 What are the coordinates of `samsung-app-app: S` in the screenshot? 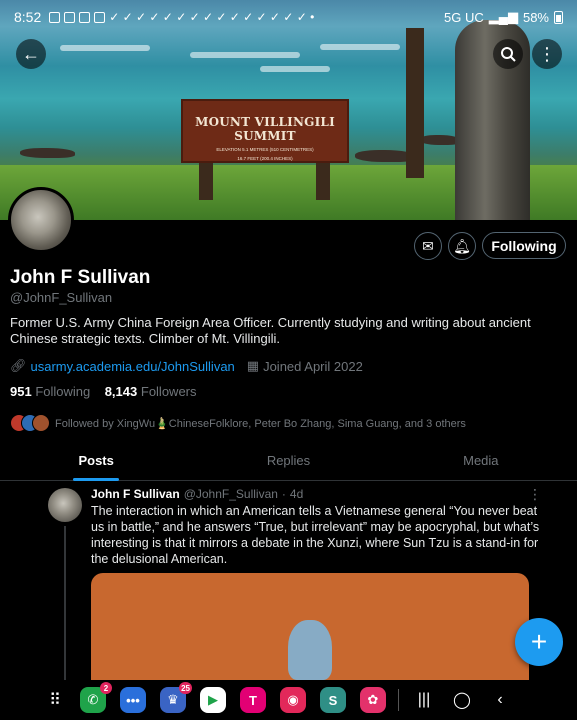 It's located at (333, 700).